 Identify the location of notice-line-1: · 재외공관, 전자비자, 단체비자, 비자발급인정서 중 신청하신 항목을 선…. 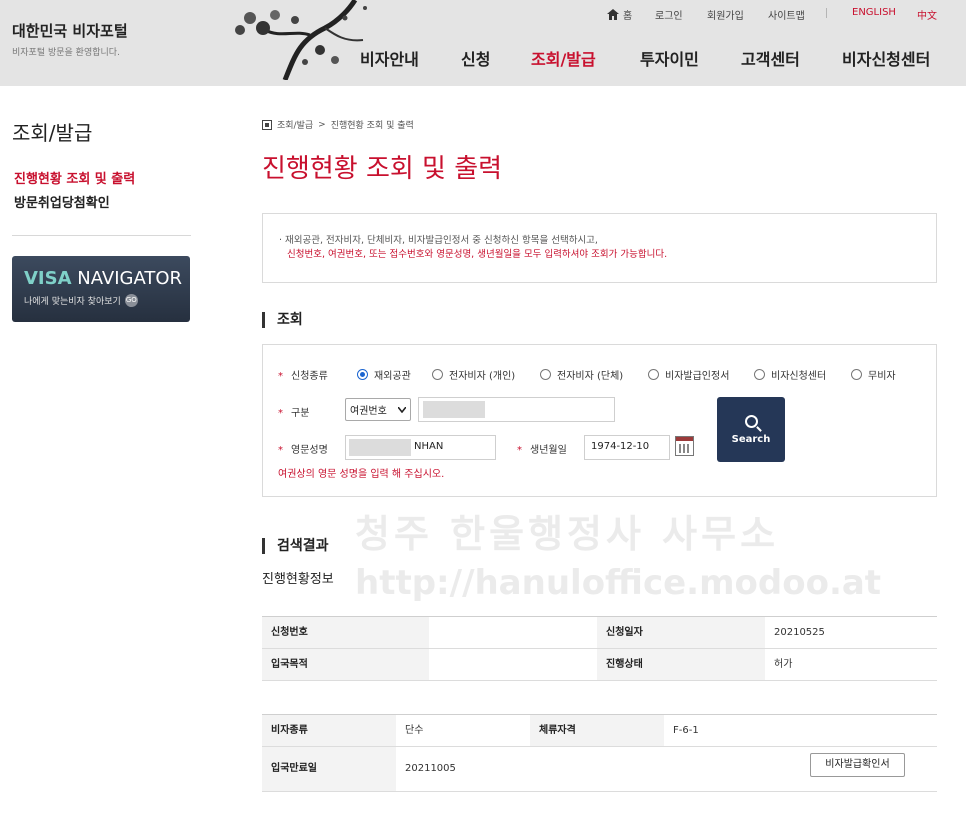
(438, 240).